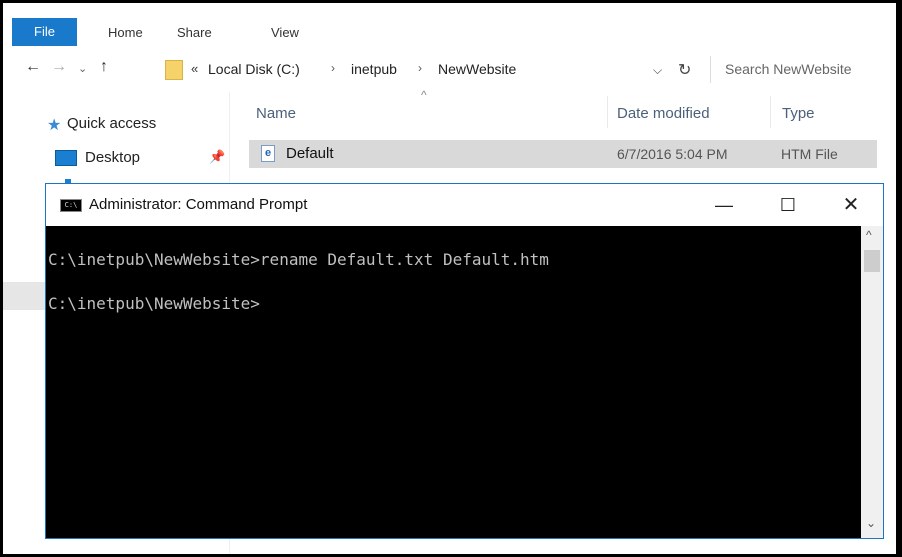  Describe the element at coordinates (310, 153) in the screenshot. I see `file-name: Default` at that location.